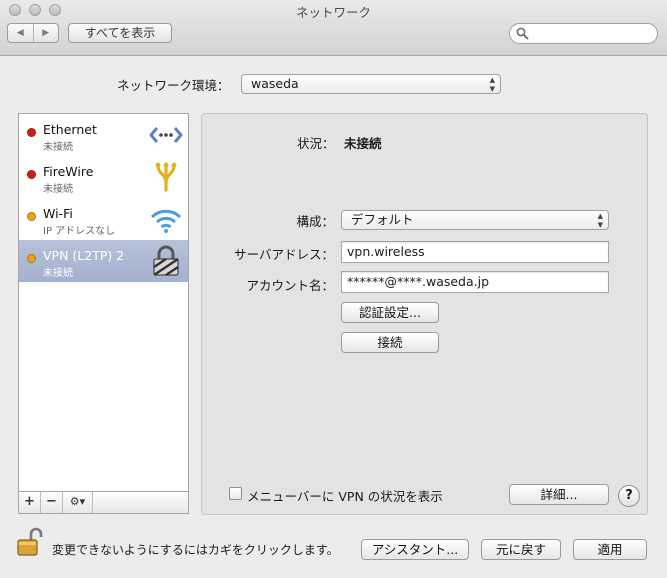 The image size is (667, 578). Describe the element at coordinates (316, 143) in the screenshot. I see `status-label: 状況：` at that location.